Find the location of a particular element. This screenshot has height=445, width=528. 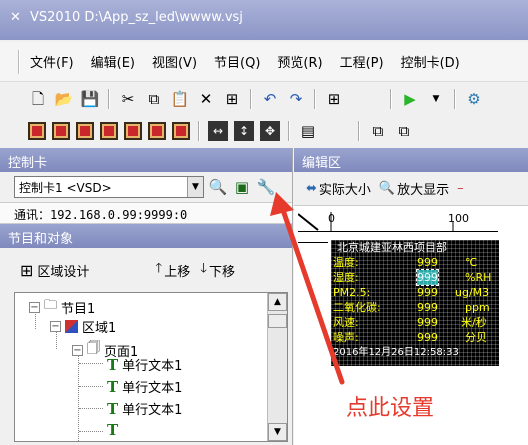

redo-icon: ↷ is located at coordinates (296, 99).